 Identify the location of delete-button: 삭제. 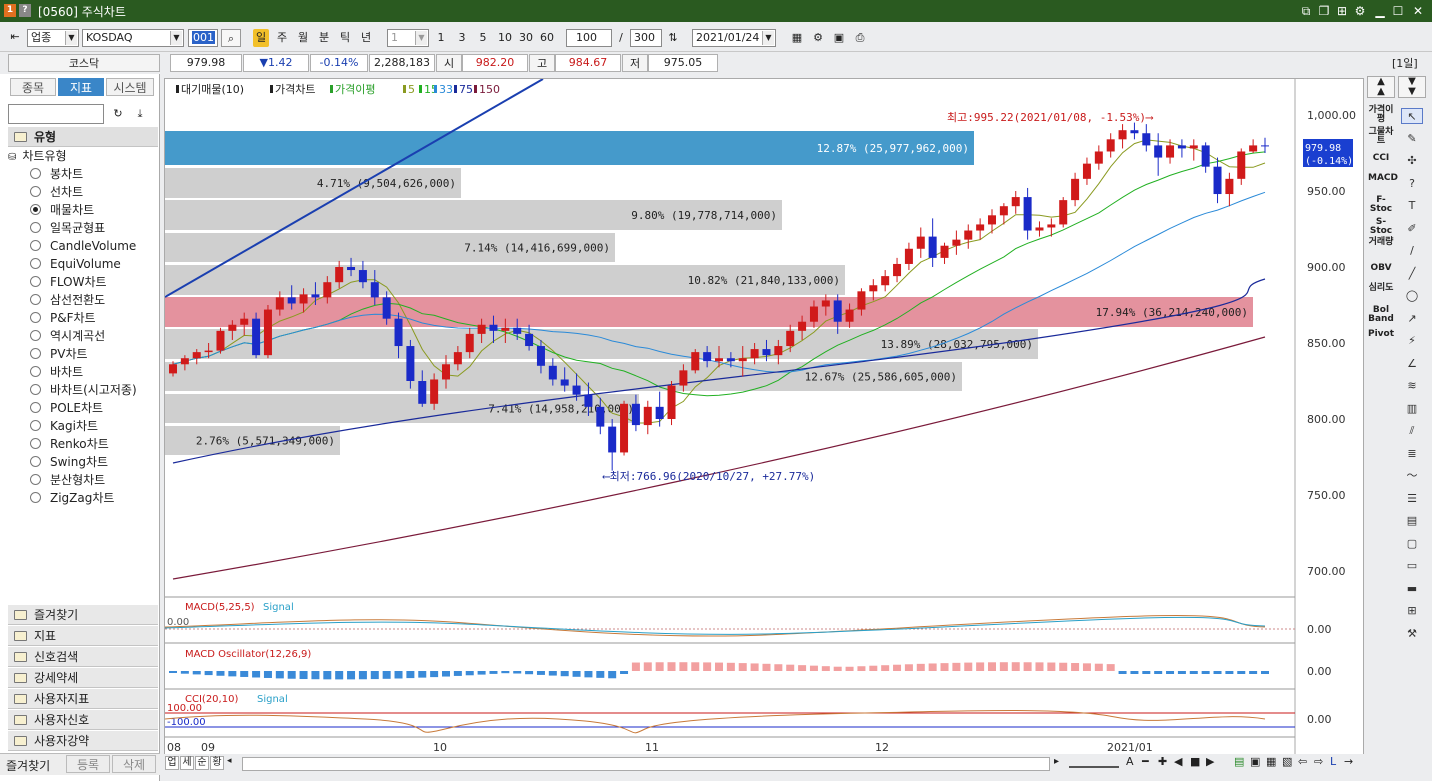
(134, 764).